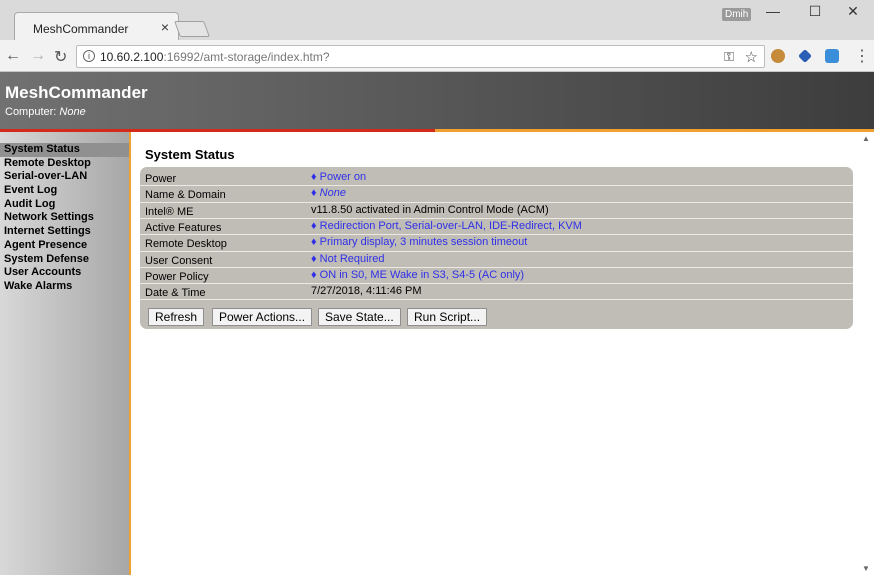 This screenshot has width=874, height=575. Describe the element at coordinates (64, 246) in the screenshot. I see `sidebar-item-agent-presence: Agent Presence` at that location.